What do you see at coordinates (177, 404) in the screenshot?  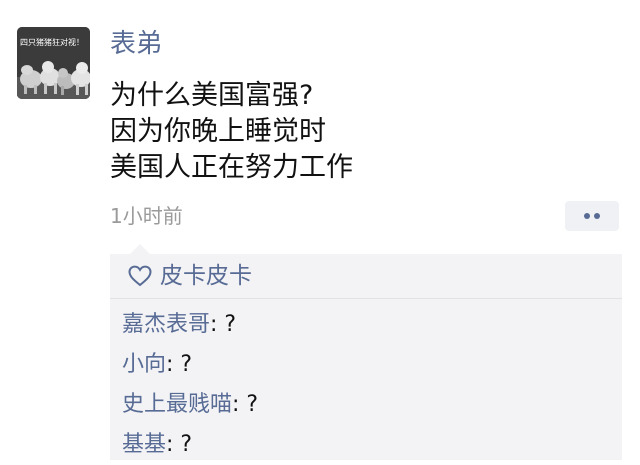 I see `comment-author: 史上最贱喵` at bounding box center [177, 404].